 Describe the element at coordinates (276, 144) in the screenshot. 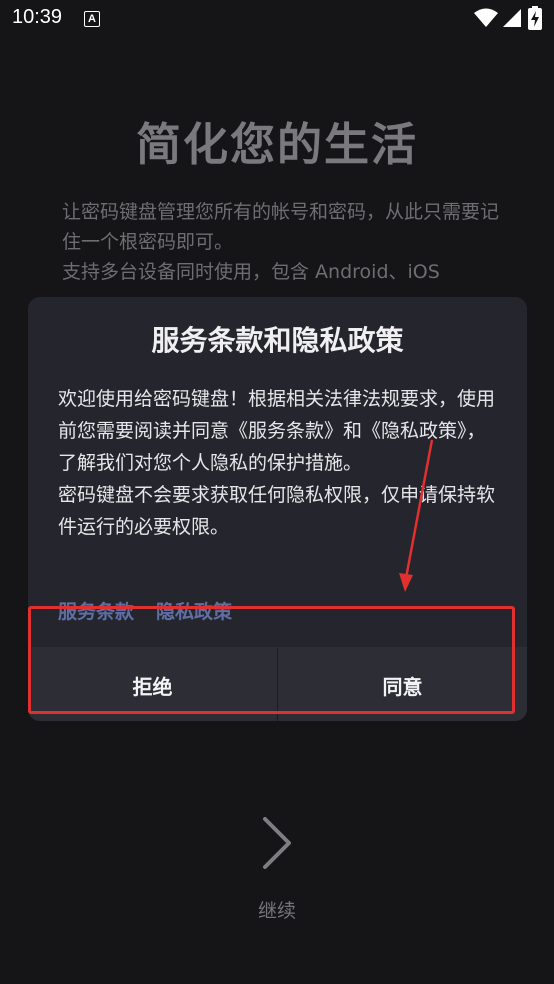

I see `onboarding-title: 简化您的生活` at that location.